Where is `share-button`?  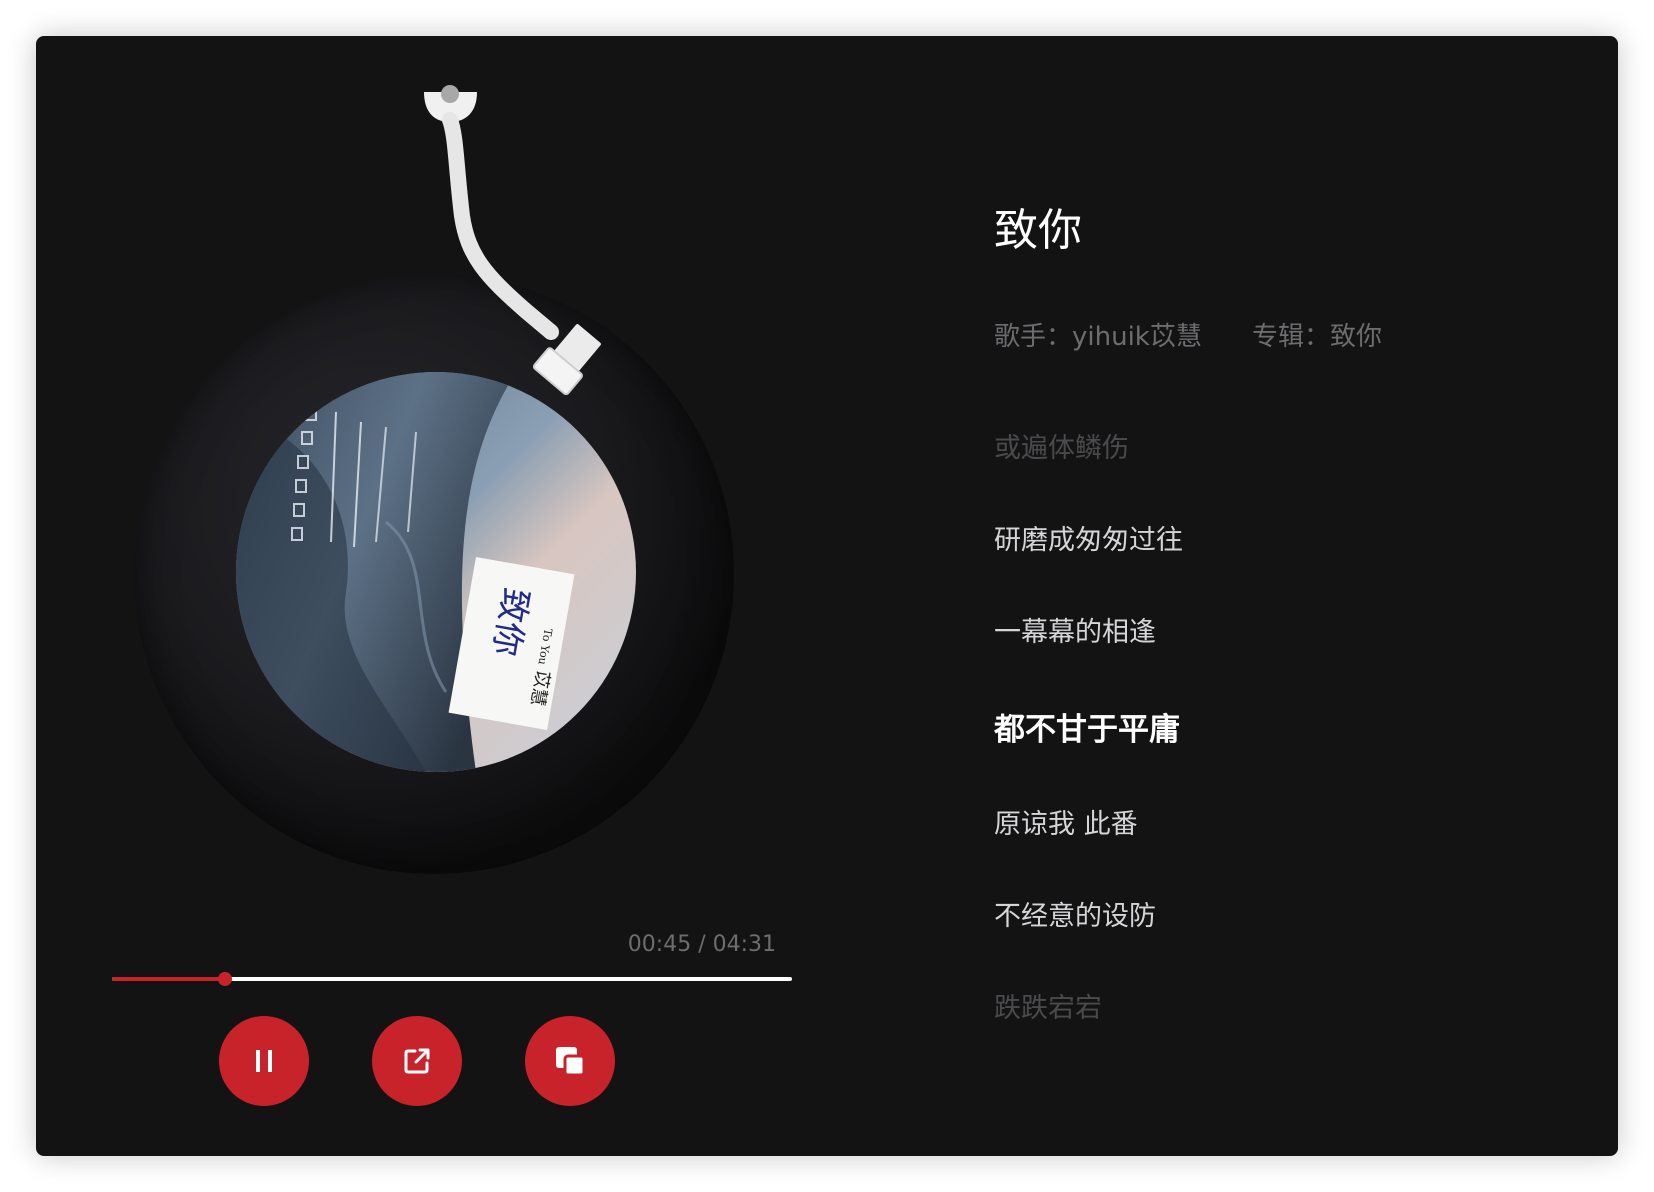 share-button is located at coordinates (417, 1061).